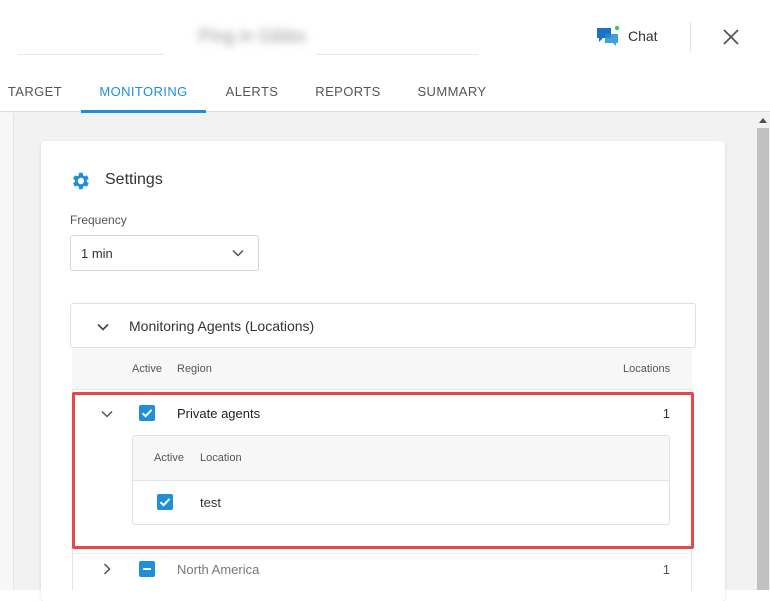 The width and height of the screenshot is (770, 601). What do you see at coordinates (97, 253) in the screenshot?
I see `frequency-value: 1 min` at bounding box center [97, 253].